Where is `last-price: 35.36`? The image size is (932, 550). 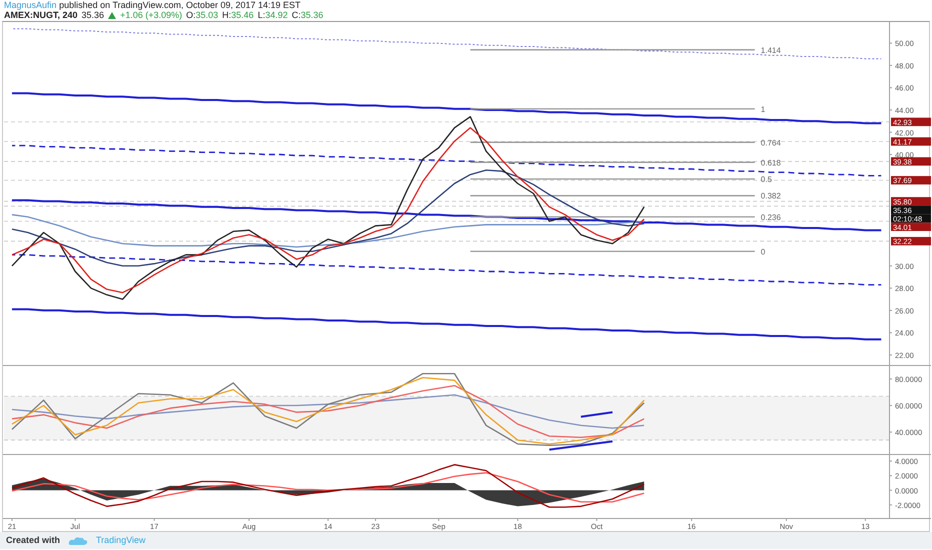
last-price: 35.36 is located at coordinates (93, 15).